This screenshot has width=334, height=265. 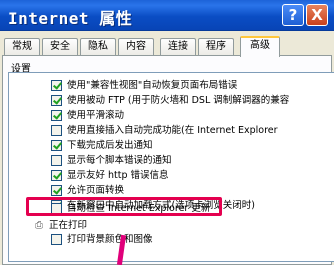 I want to click on setting-label: 下载完成后发出通知, so click(x=110, y=145).